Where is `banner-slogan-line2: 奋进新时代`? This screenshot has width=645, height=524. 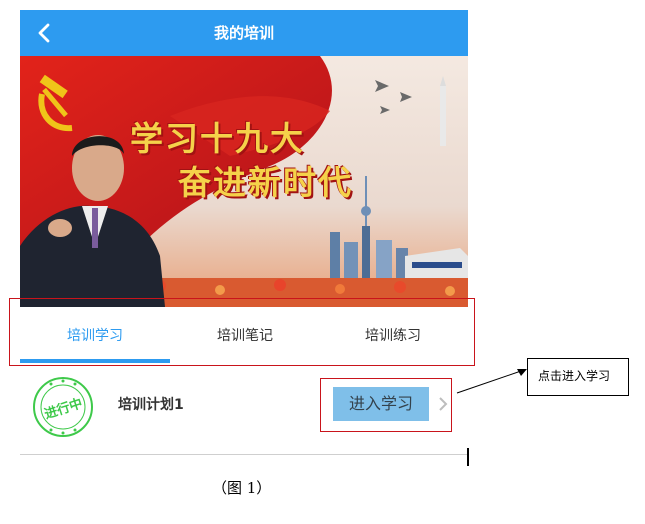
banner-slogan-line2: 奋进新时代 is located at coordinates (265, 182).